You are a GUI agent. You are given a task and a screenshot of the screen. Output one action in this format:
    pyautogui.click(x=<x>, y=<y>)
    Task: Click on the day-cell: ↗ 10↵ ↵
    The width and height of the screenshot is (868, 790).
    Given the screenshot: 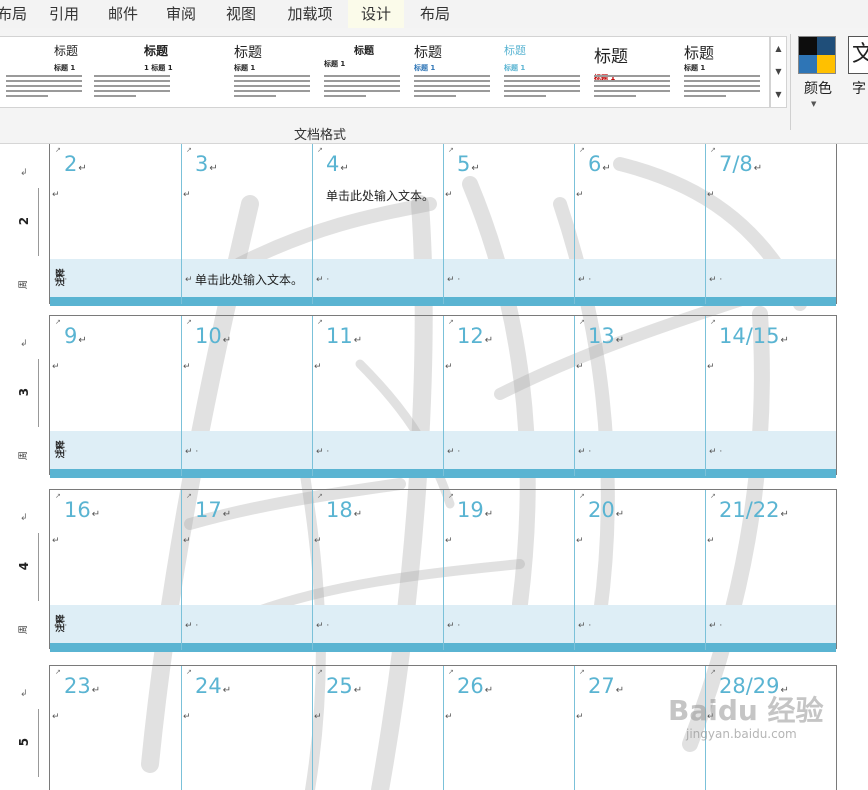 What is the action you would take?
    pyautogui.click(x=246, y=373)
    